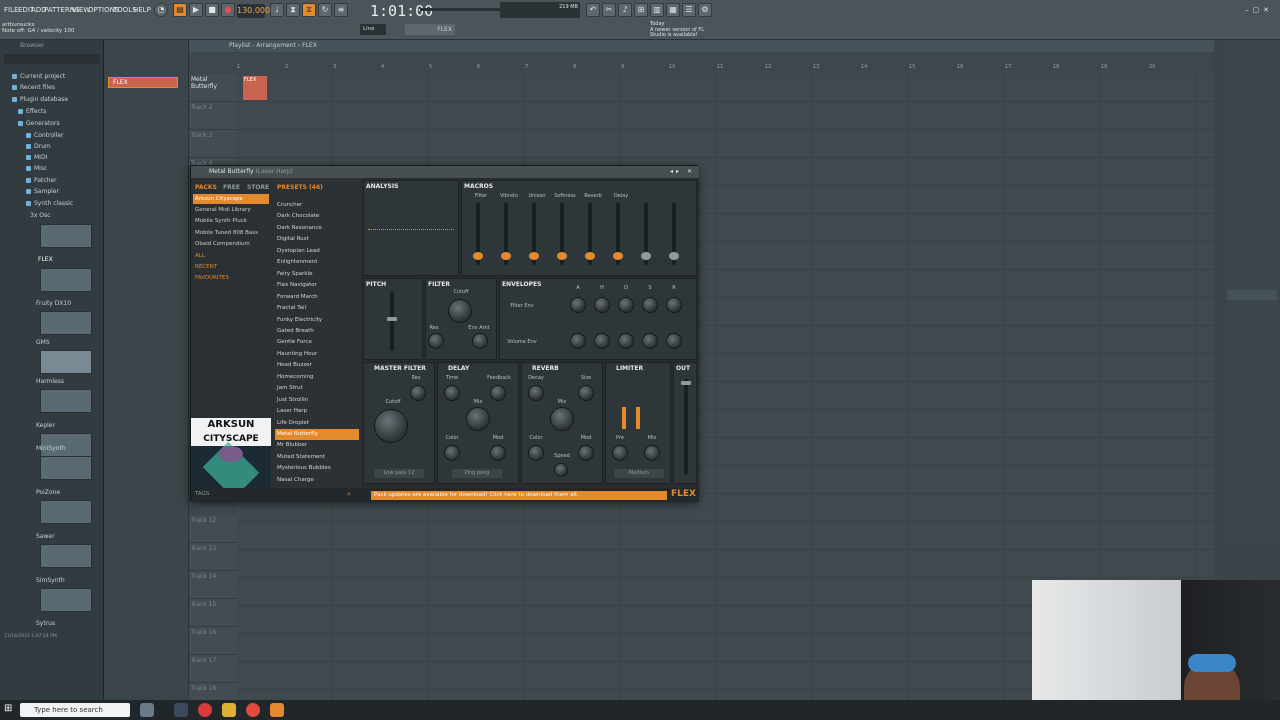  What do you see at coordinates (213, 144) in the screenshot?
I see `track-header: Track 3` at bounding box center [213, 144].